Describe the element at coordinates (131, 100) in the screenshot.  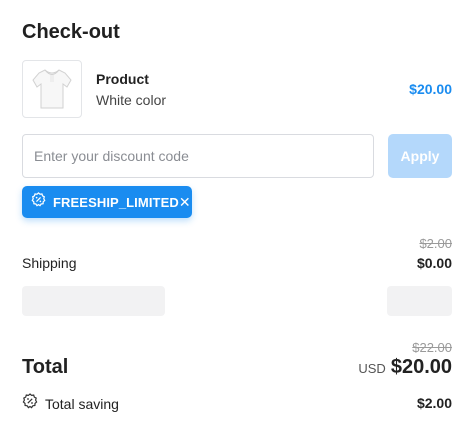
I see `product-variant: White color` at that location.